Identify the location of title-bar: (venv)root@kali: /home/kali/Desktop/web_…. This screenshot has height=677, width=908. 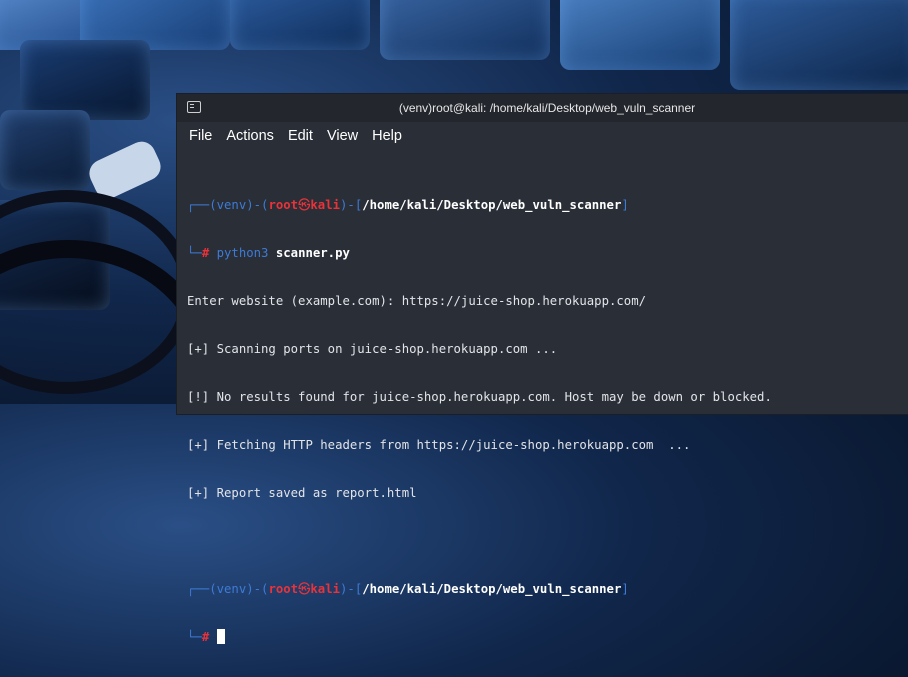
(542, 108).